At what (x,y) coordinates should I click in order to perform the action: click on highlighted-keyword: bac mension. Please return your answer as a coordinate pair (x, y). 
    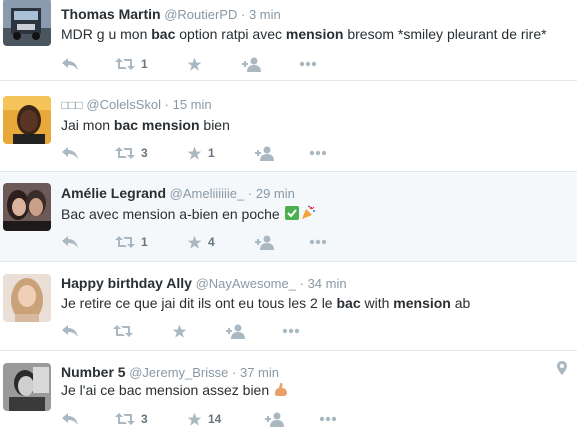
    Looking at the image, I should click on (156, 125).